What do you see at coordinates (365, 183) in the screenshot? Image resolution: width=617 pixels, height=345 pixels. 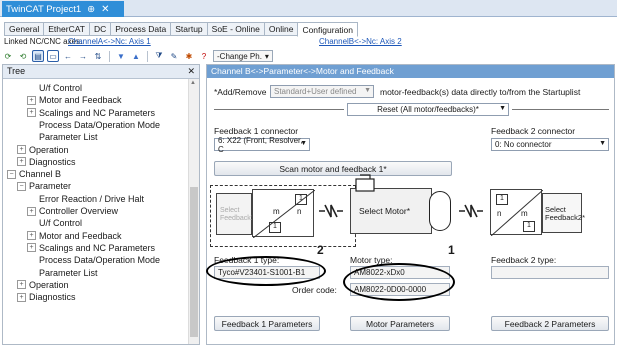 I see `motor-connector-icon` at bounding box center [365, 183].